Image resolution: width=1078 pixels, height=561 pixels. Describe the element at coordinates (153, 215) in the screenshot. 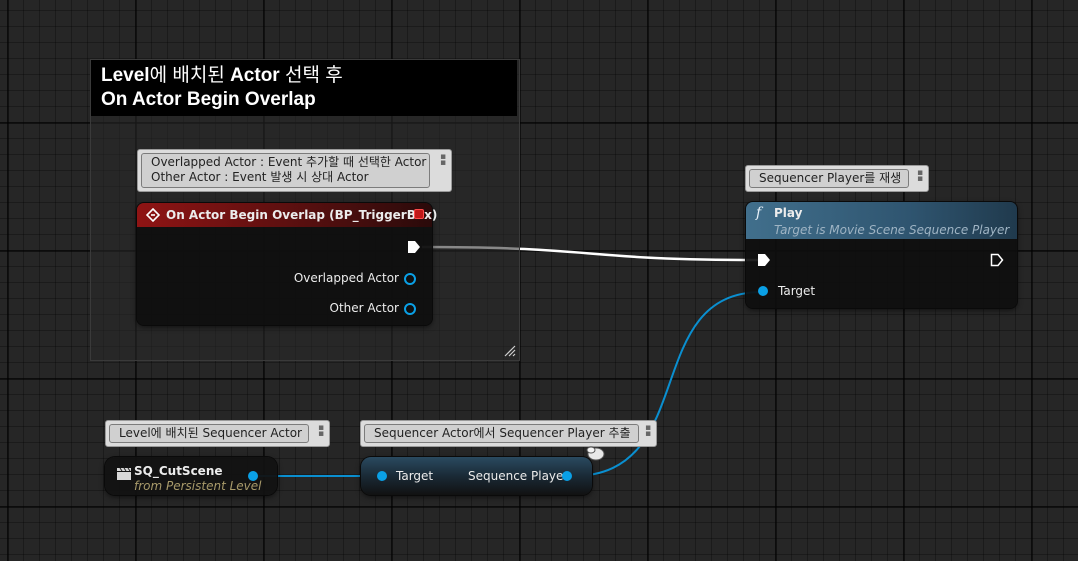

I see `event-diamond-icon` at that location.